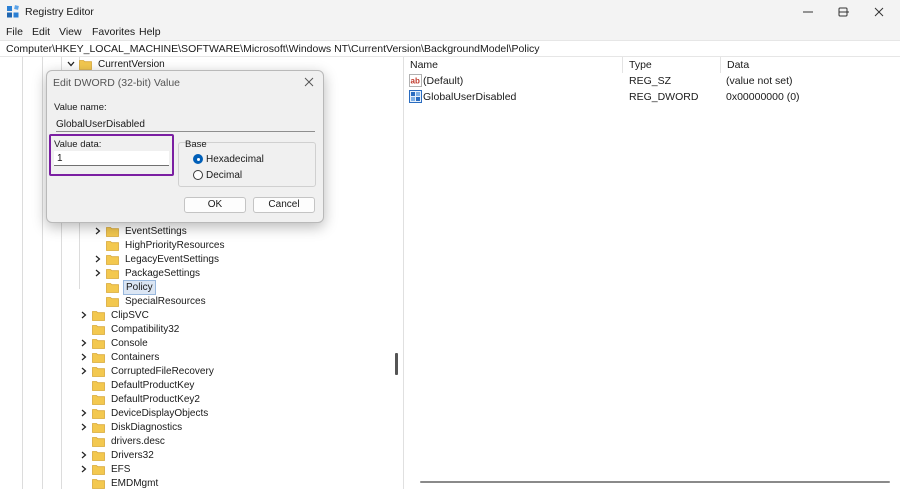  I want to click on value-data-label: Value data:, so click(78, 144).